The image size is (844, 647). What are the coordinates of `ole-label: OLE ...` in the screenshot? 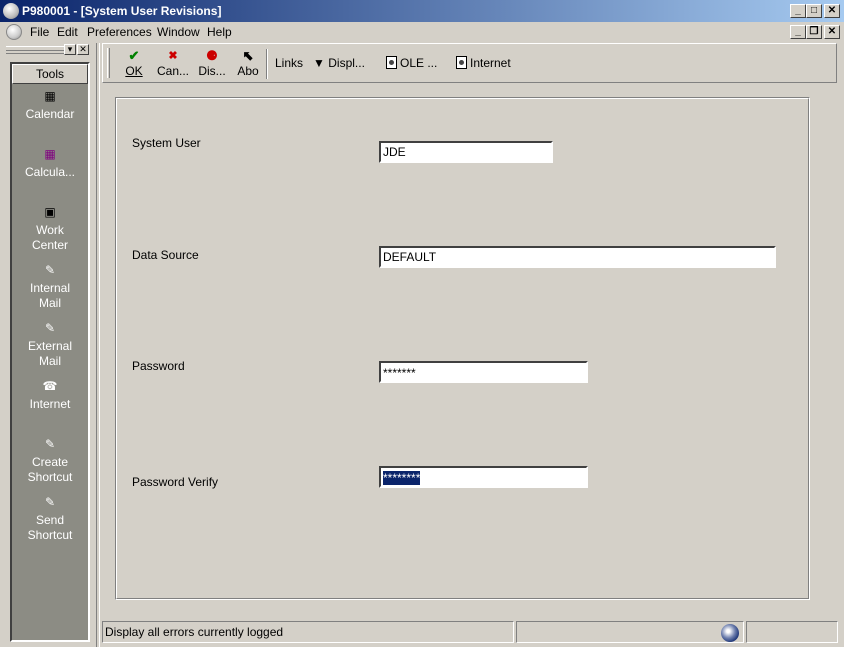 It's located at (419, 63).